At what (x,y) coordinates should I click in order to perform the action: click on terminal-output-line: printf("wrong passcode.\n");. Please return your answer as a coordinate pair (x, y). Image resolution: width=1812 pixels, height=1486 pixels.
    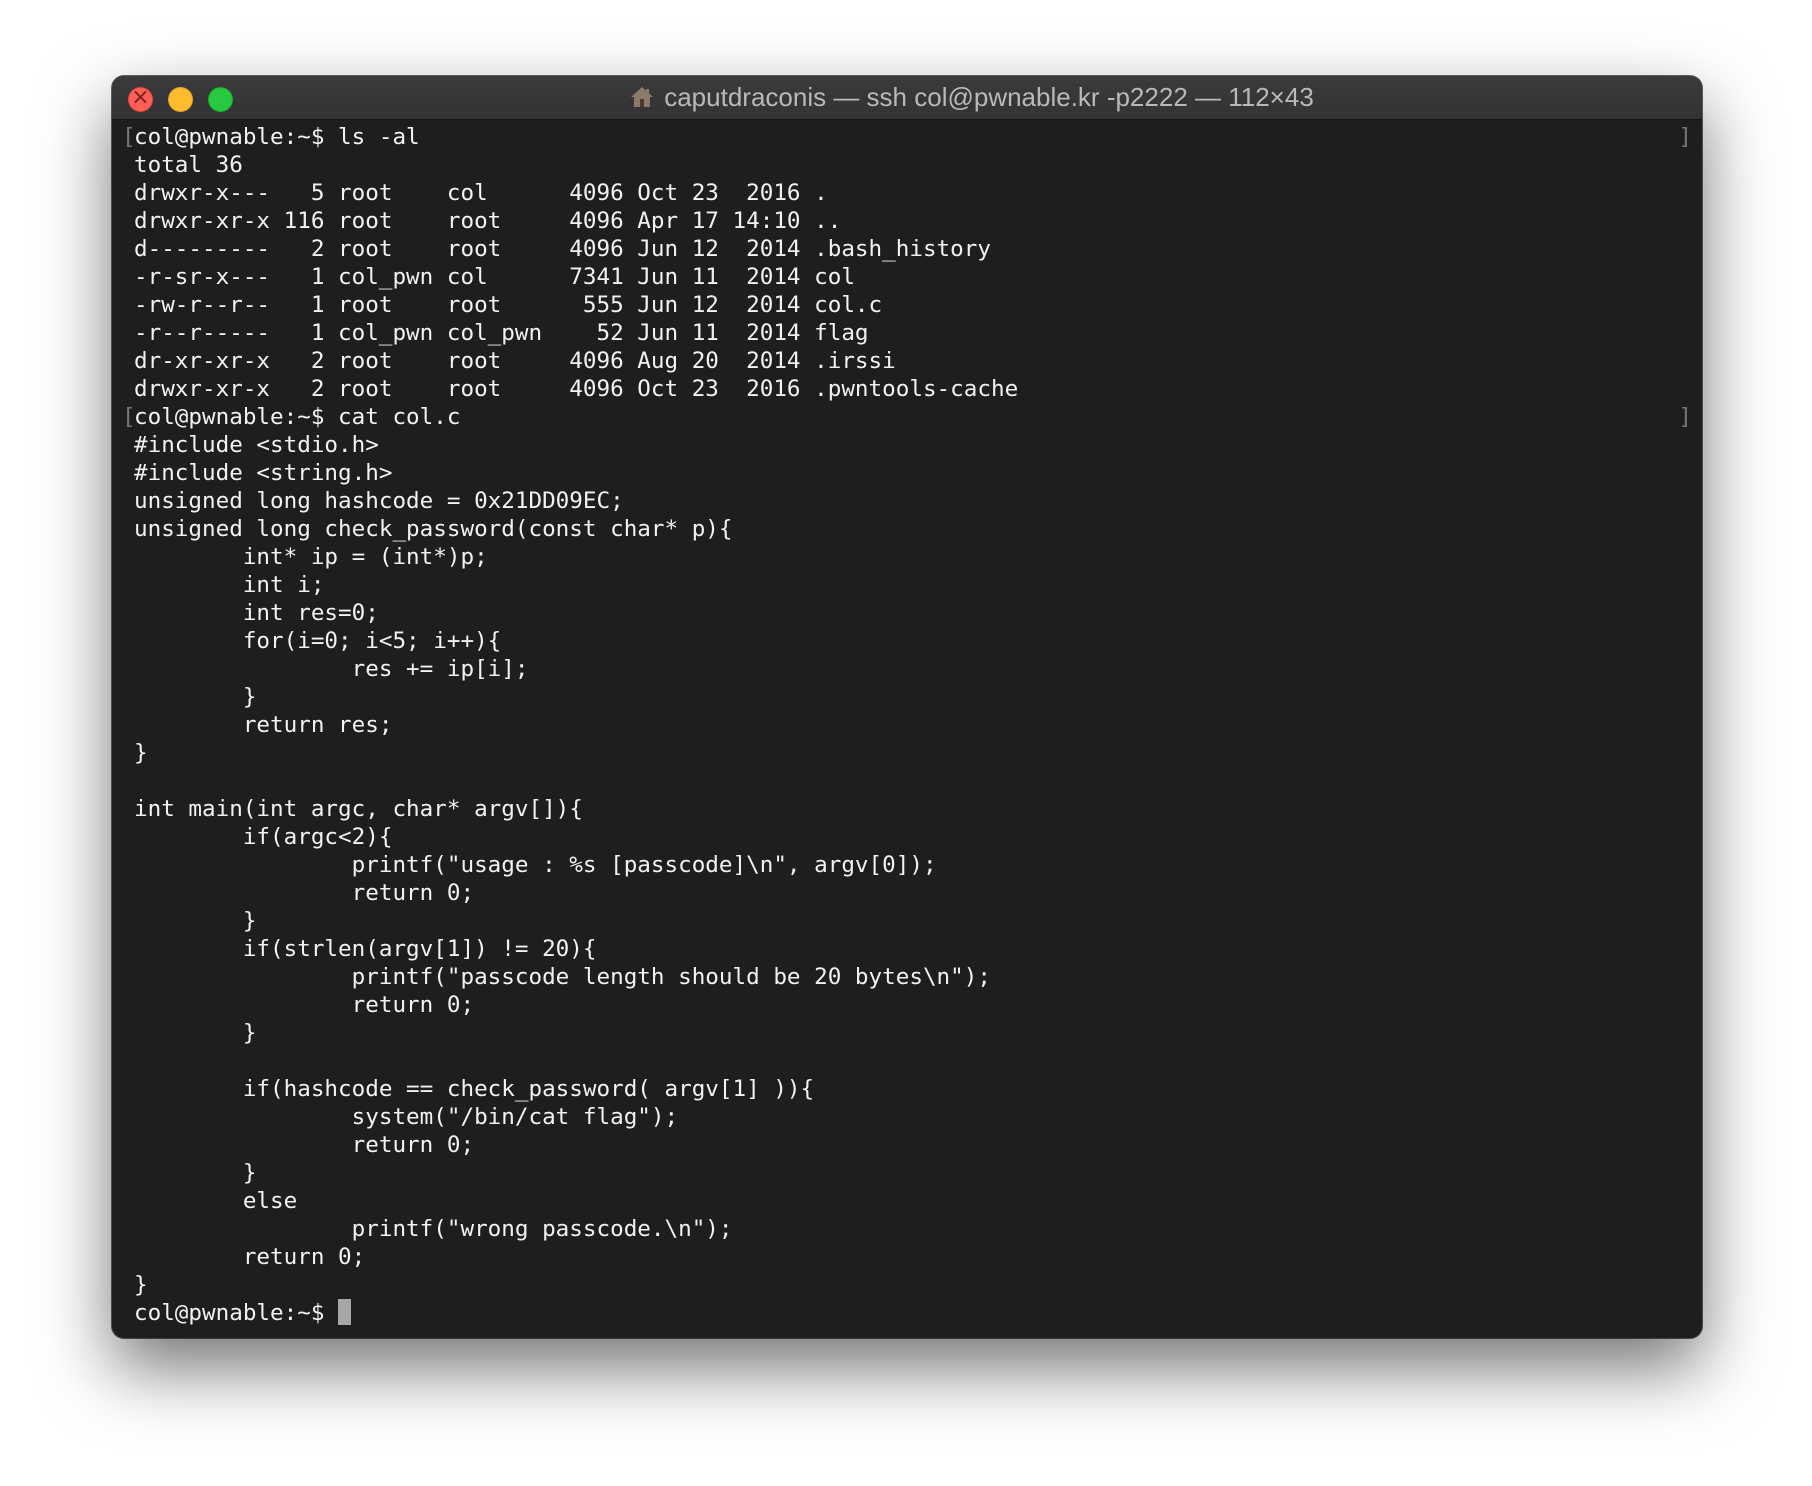
    Looking at the image, I should click on (433, 1229).